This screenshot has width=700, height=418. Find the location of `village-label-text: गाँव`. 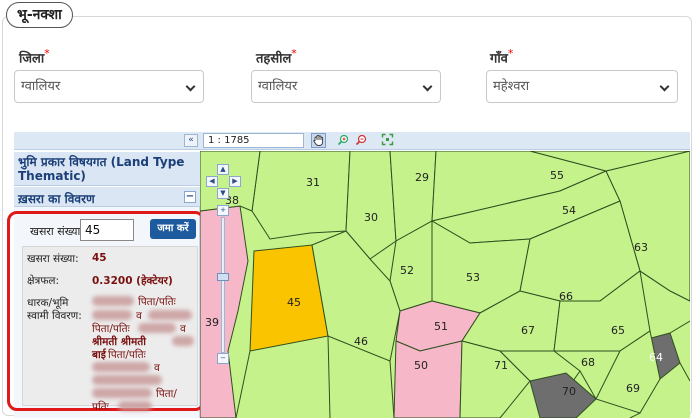

village-label-text: गाँव is located at coordinates (499, 59).